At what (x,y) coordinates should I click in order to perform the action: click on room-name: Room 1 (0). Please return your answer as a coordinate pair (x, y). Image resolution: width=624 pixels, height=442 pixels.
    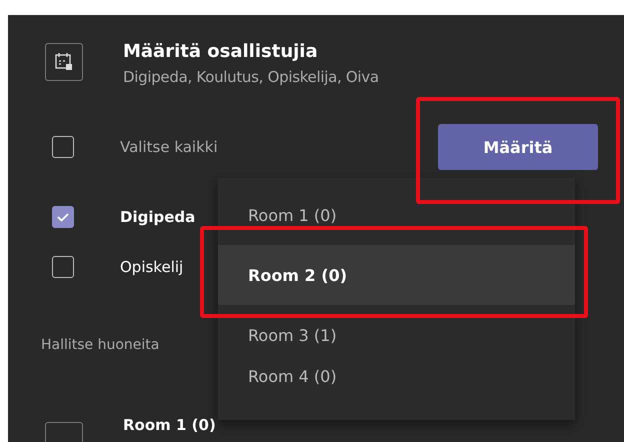
    Looking at the image, I should click on (169, 425).